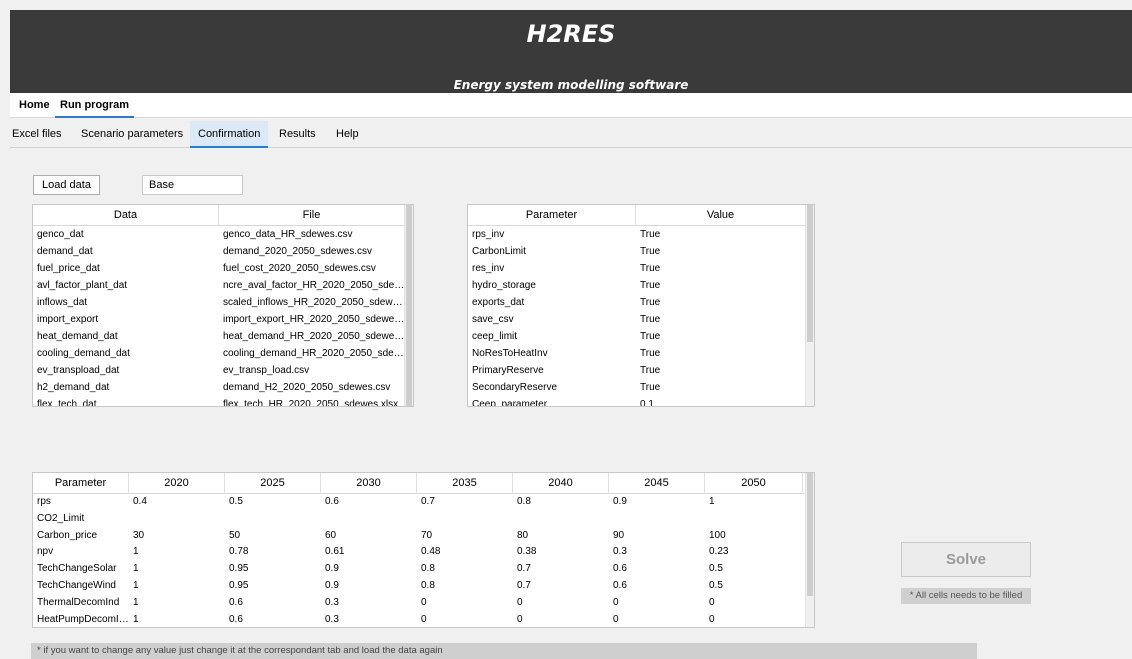 The width and height of the screenshot is (1132, 659). I want to click on table-cell: 0.5, so click(273, 502).